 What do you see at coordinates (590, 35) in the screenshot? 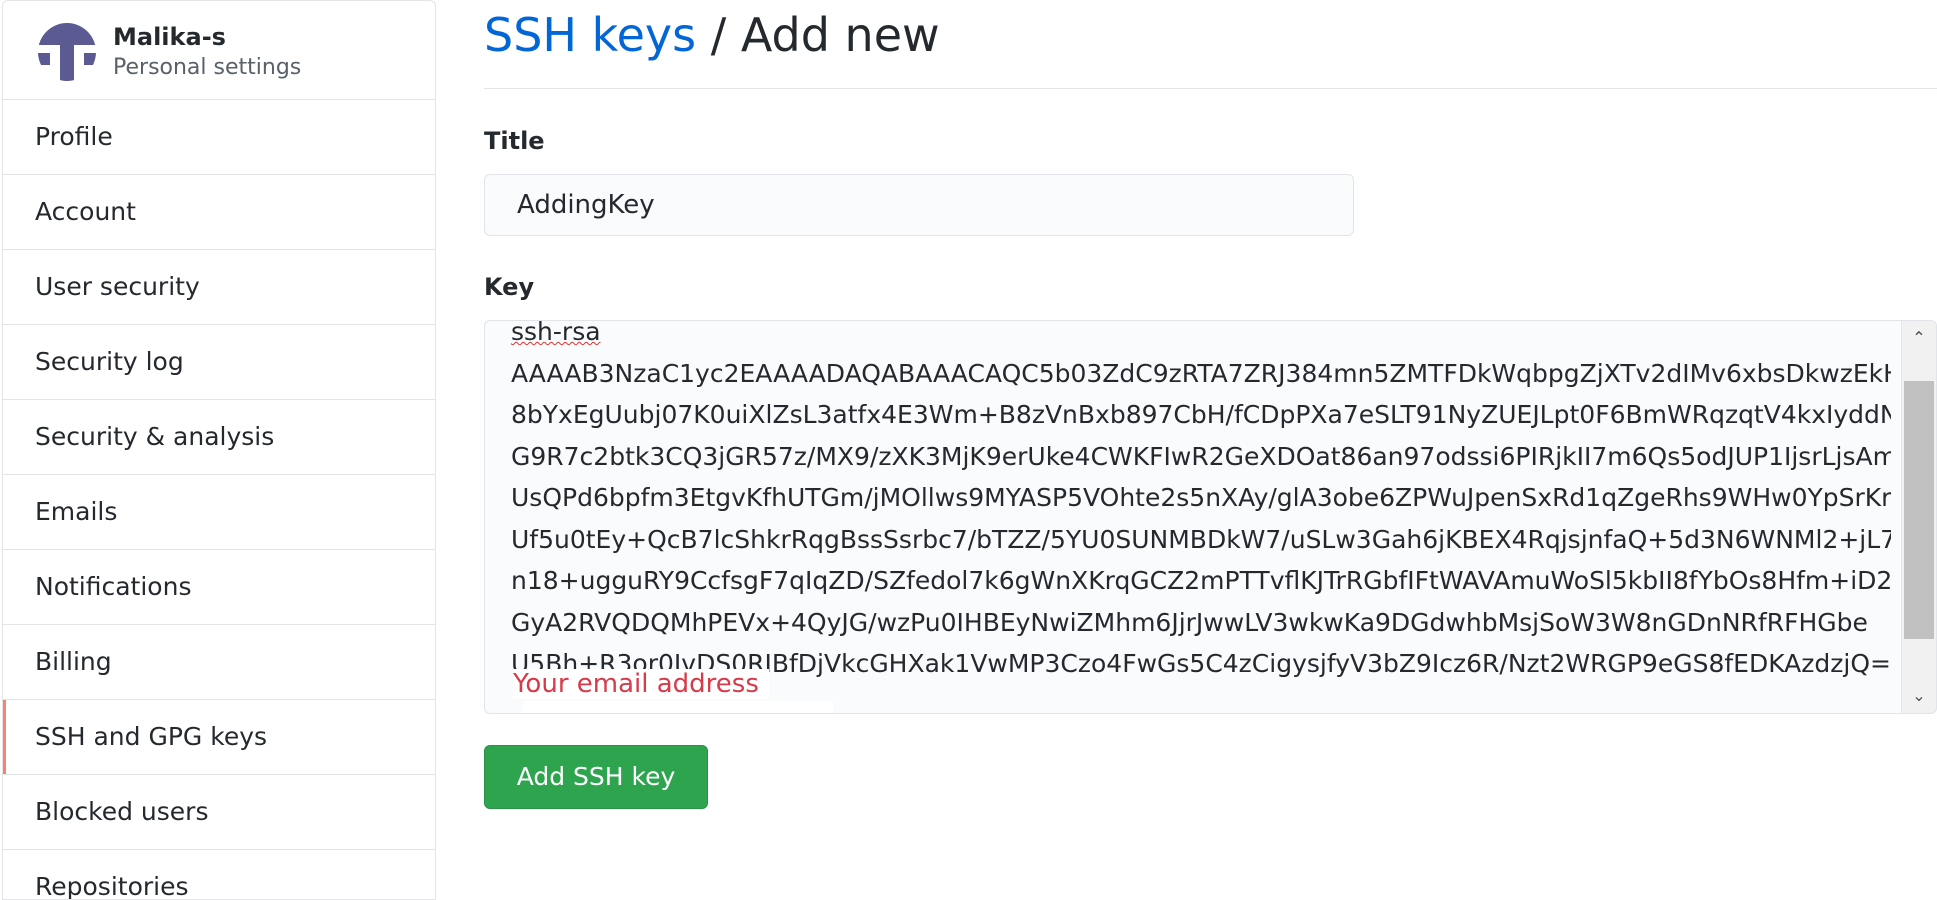
I see `breadcrumb-ssh-keys-link: SSH keys` at bounding box center [590, 35].